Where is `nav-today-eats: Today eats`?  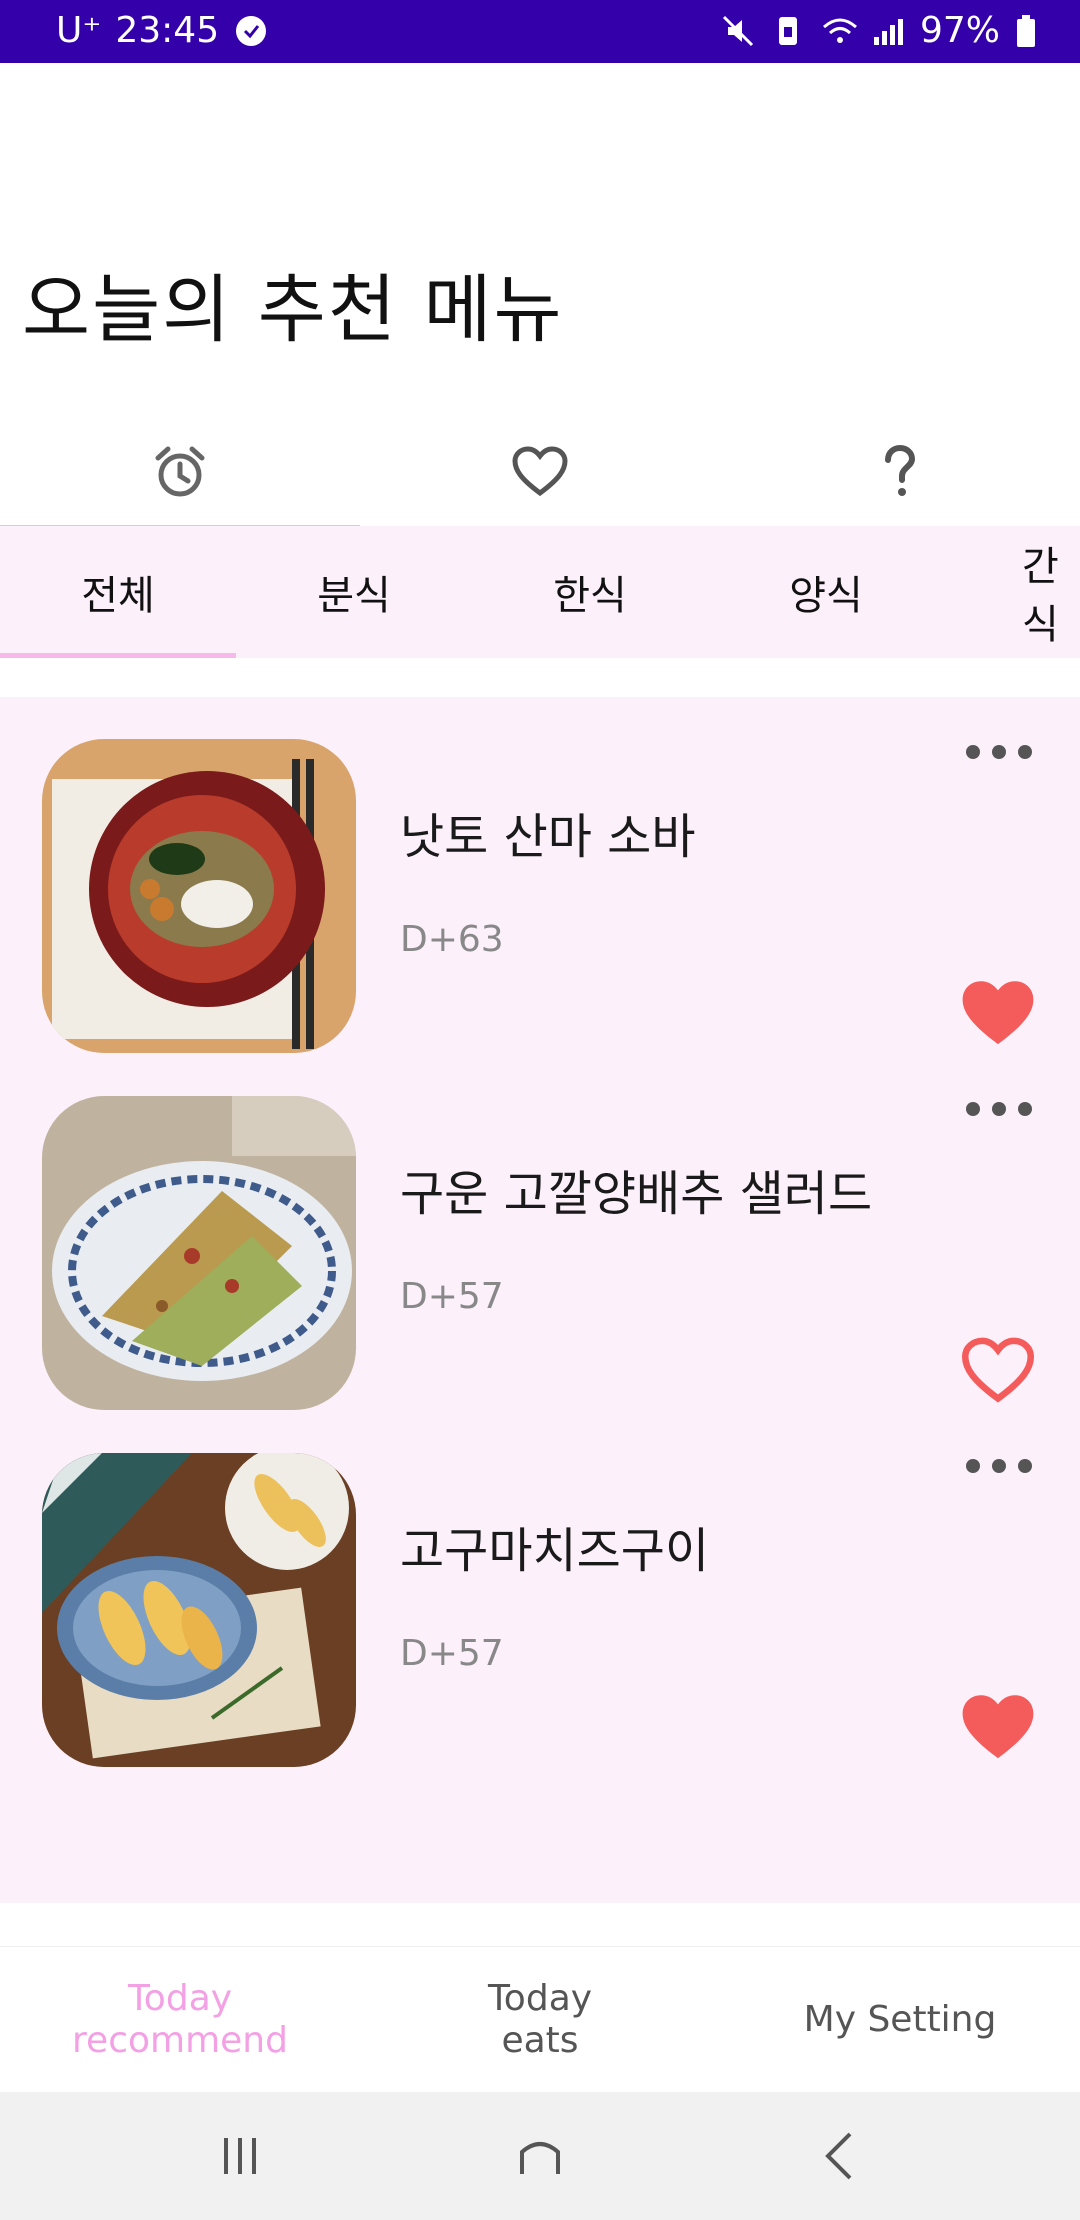 nav-today-eats: Today eats is located at coordinates (540, 2020).